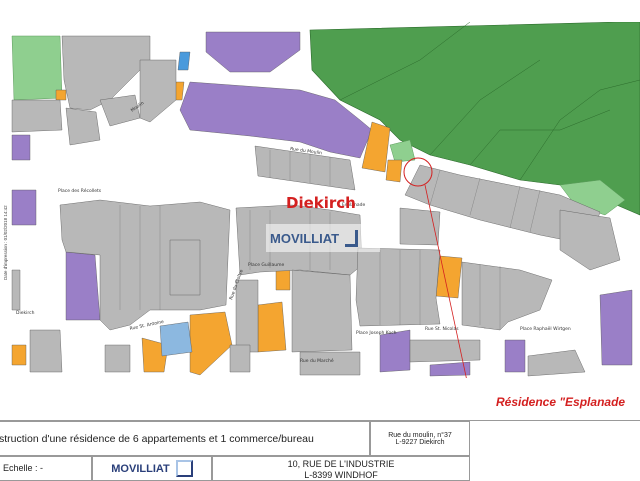  I want to click on watermark-text: MOVILLIAT, so click(305, 238).